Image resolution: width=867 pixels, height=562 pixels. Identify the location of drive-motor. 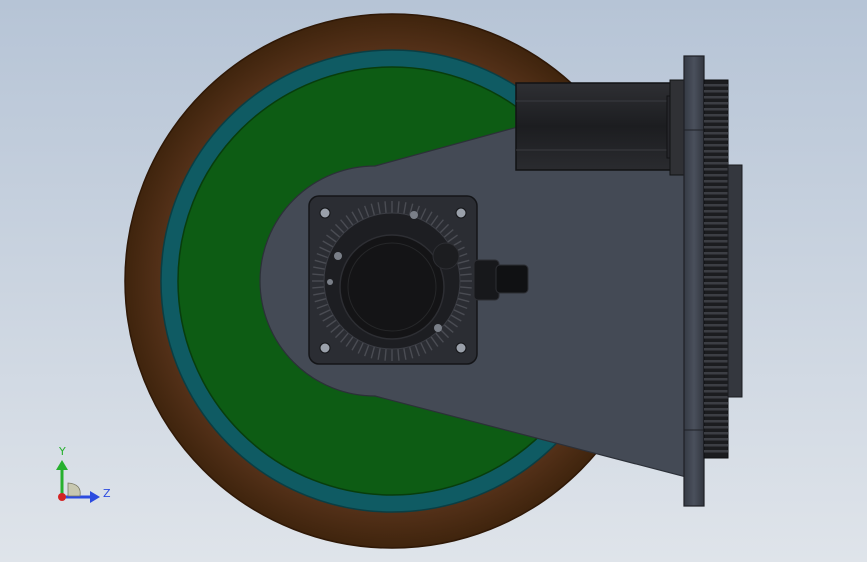
(600, 127).